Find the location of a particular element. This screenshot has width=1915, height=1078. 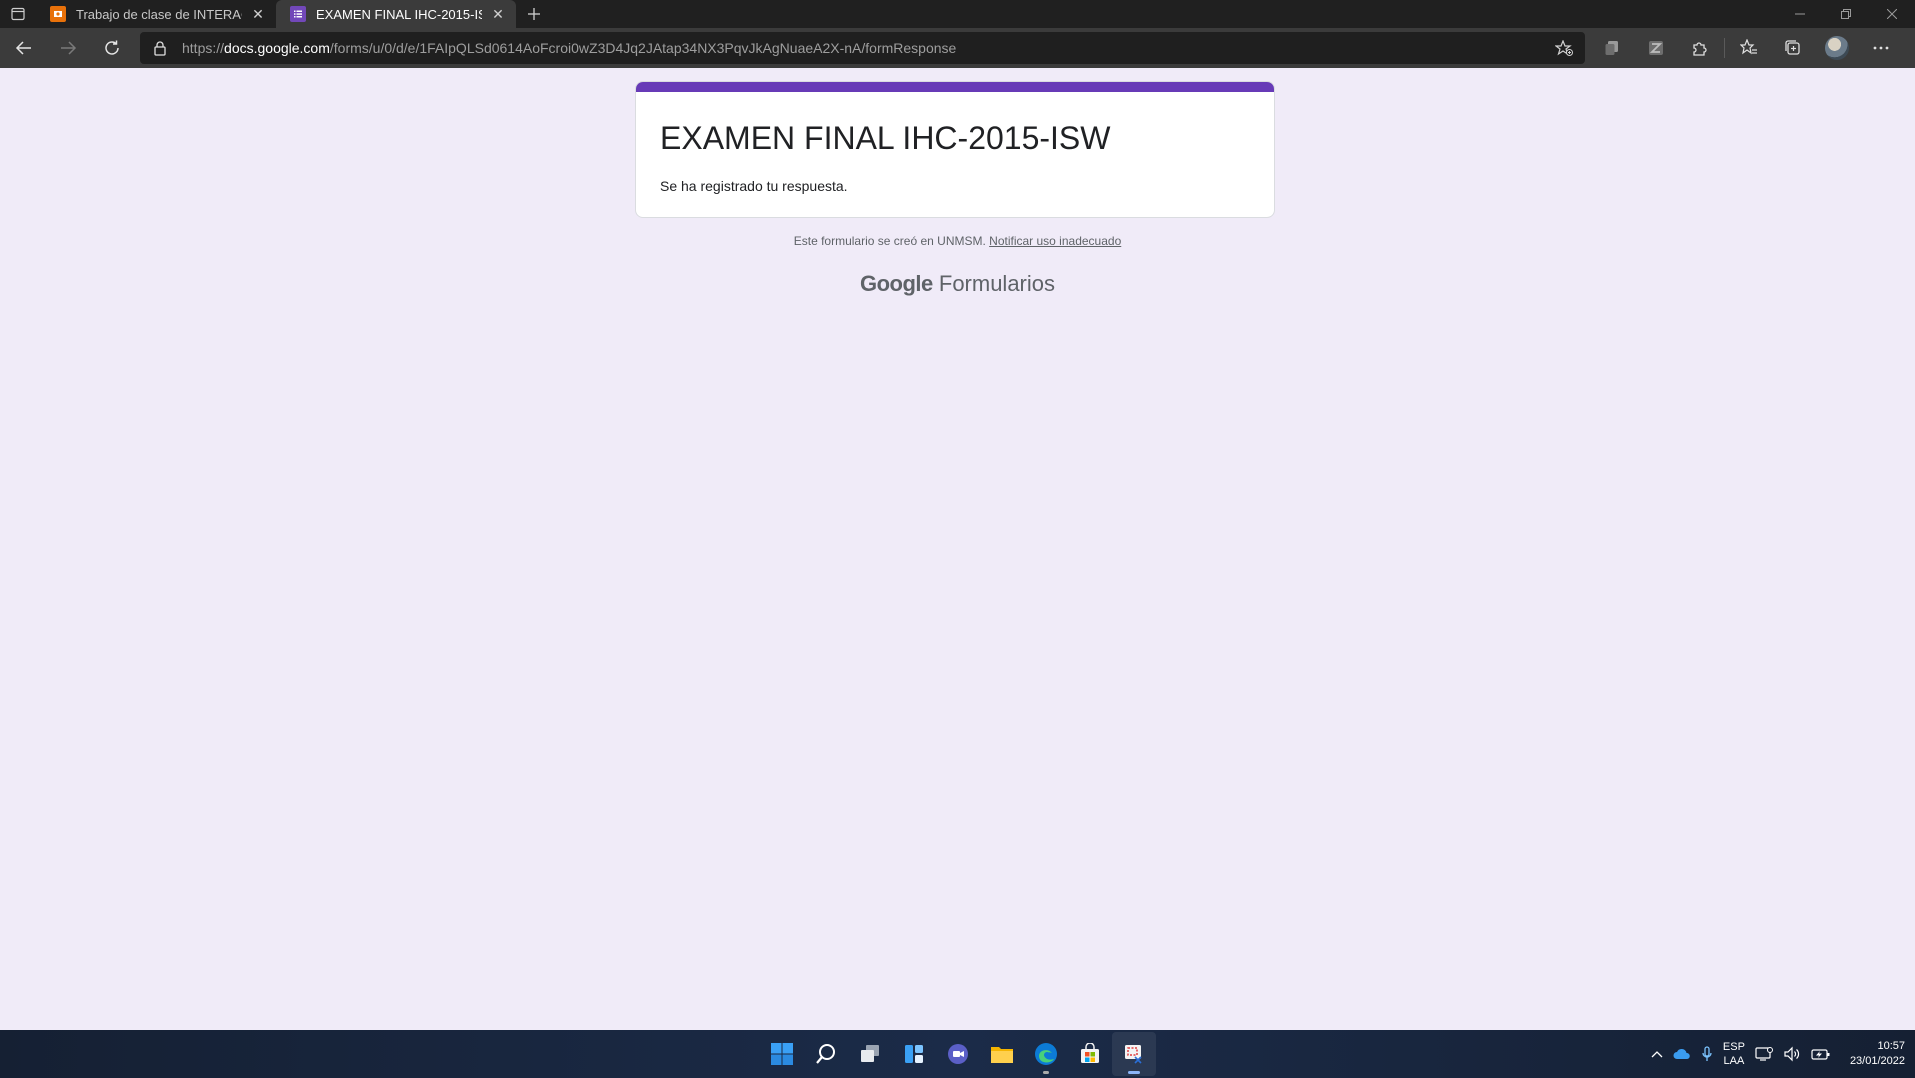

profile-button is located at coordinates (1837, 48).